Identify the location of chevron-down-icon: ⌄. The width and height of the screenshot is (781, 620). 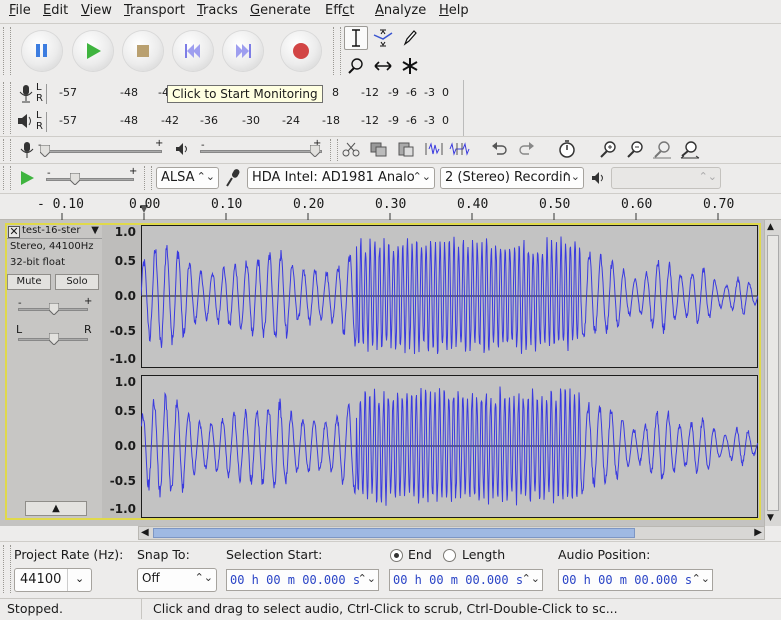
(79, 578).